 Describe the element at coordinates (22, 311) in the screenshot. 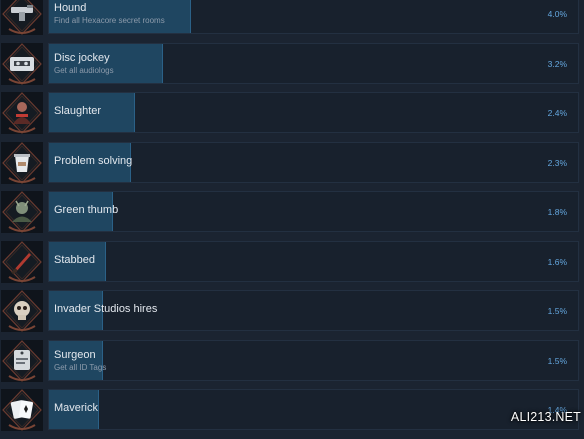

I see `skull-icon` at that location.